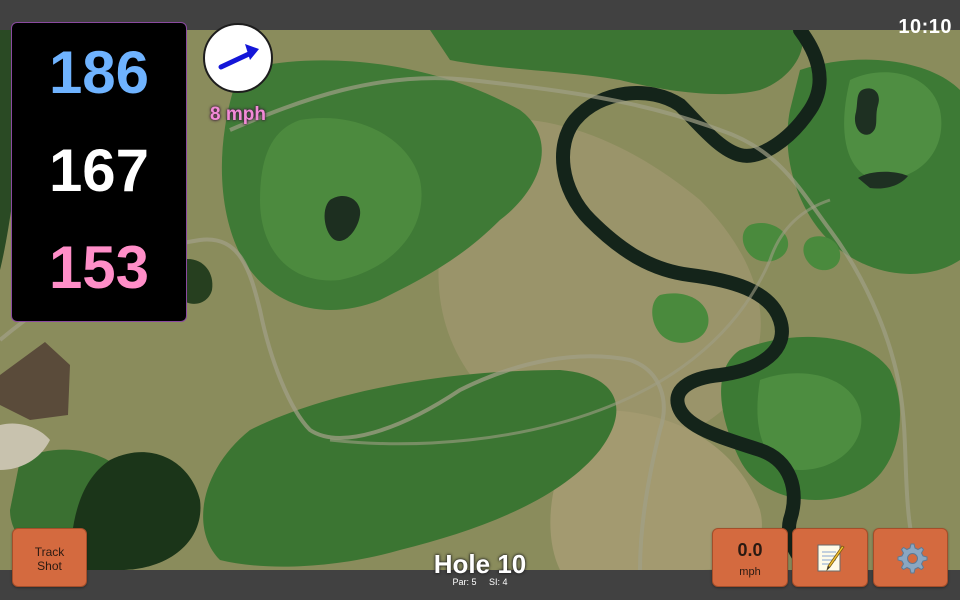 The height and width of the screenshot is (600, 960). I want to click on distance-back: 186, so click(99, 72).